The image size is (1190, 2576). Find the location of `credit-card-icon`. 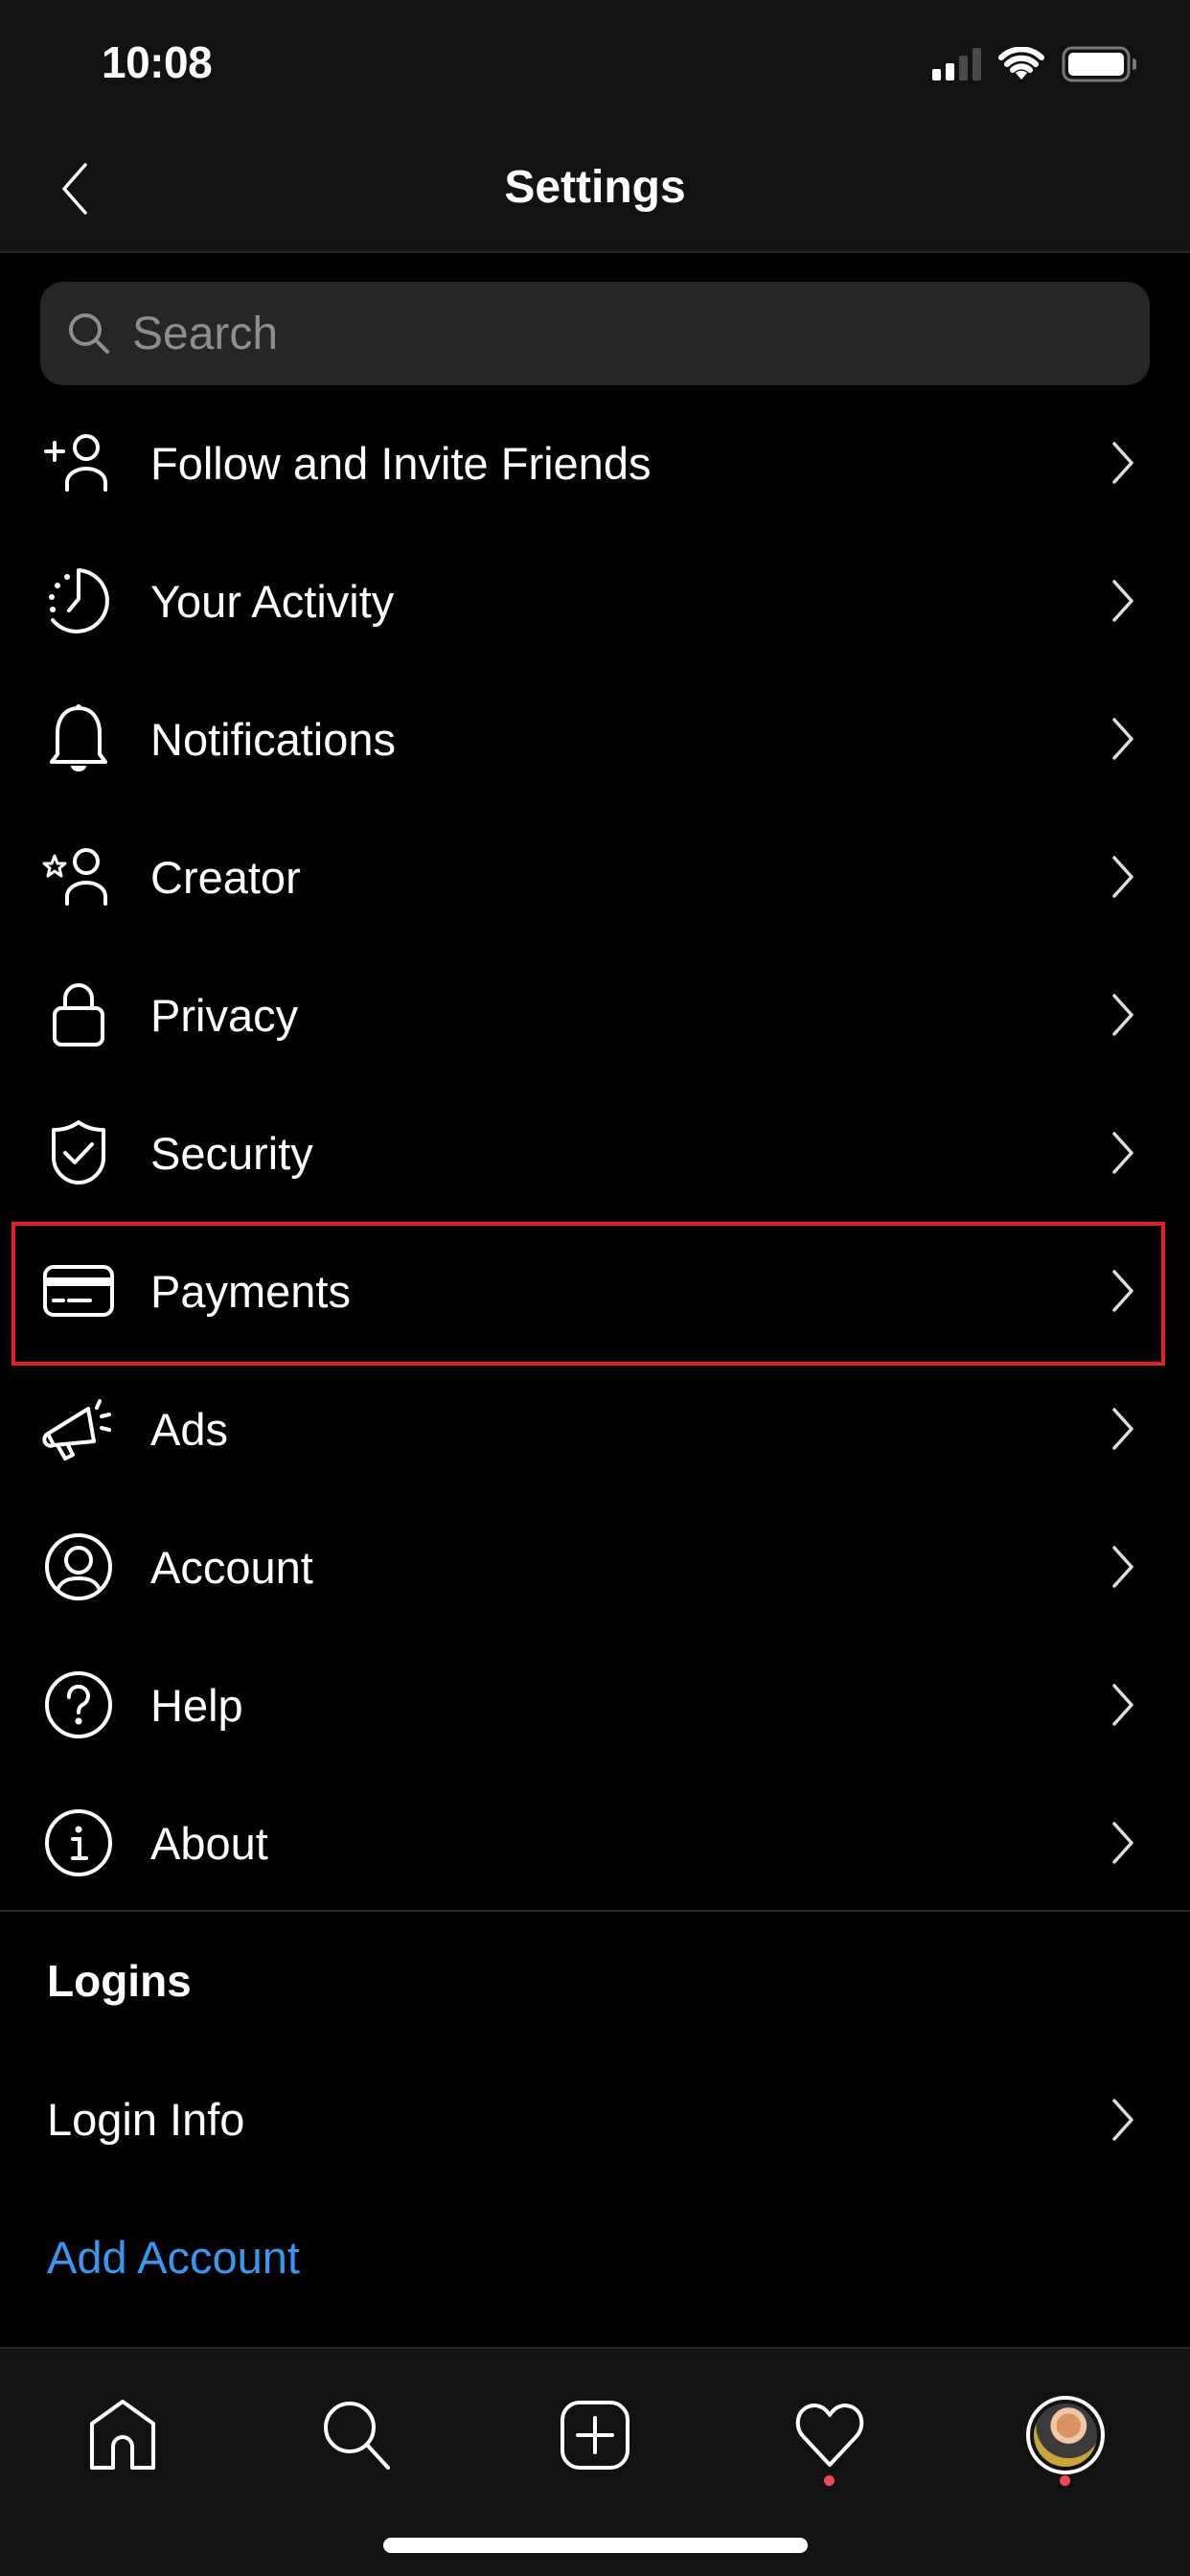

credit-card-icon is located at coordinates (78, 1290).